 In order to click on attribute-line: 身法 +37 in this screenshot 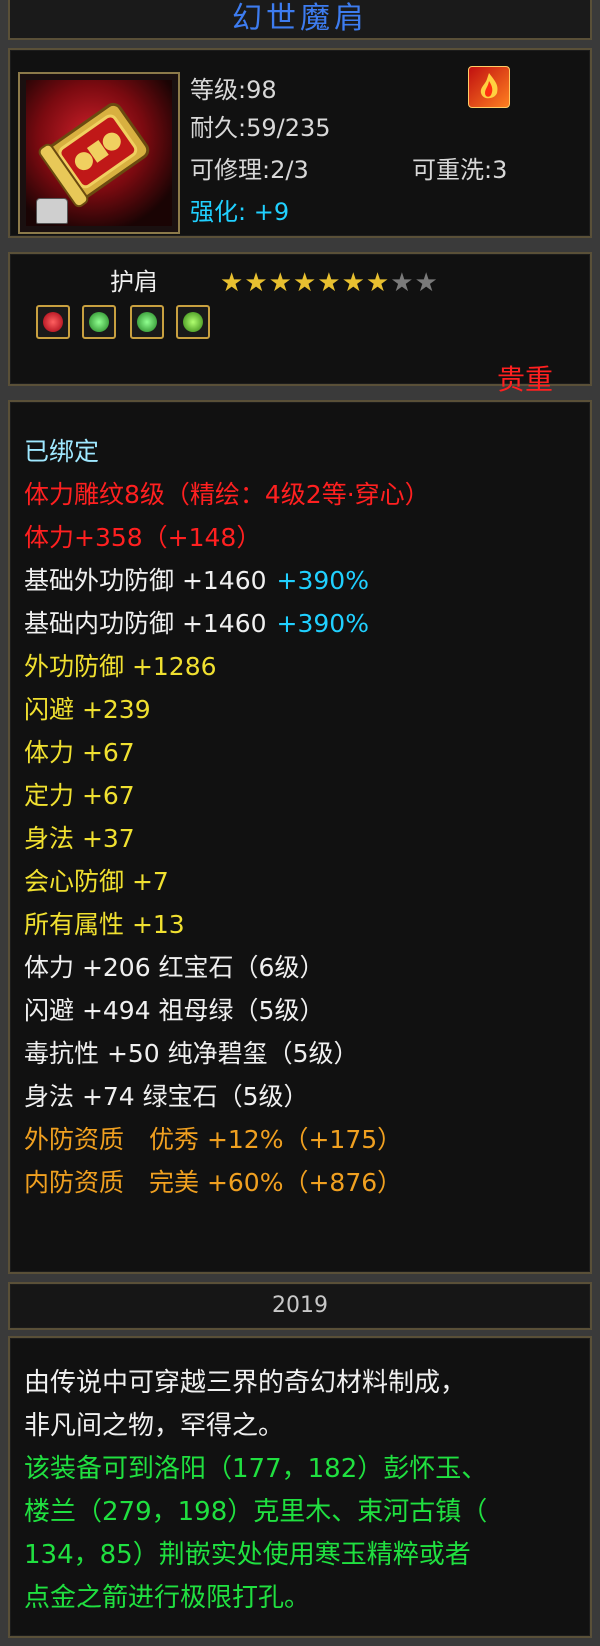, I will do `click(79, 837)`.